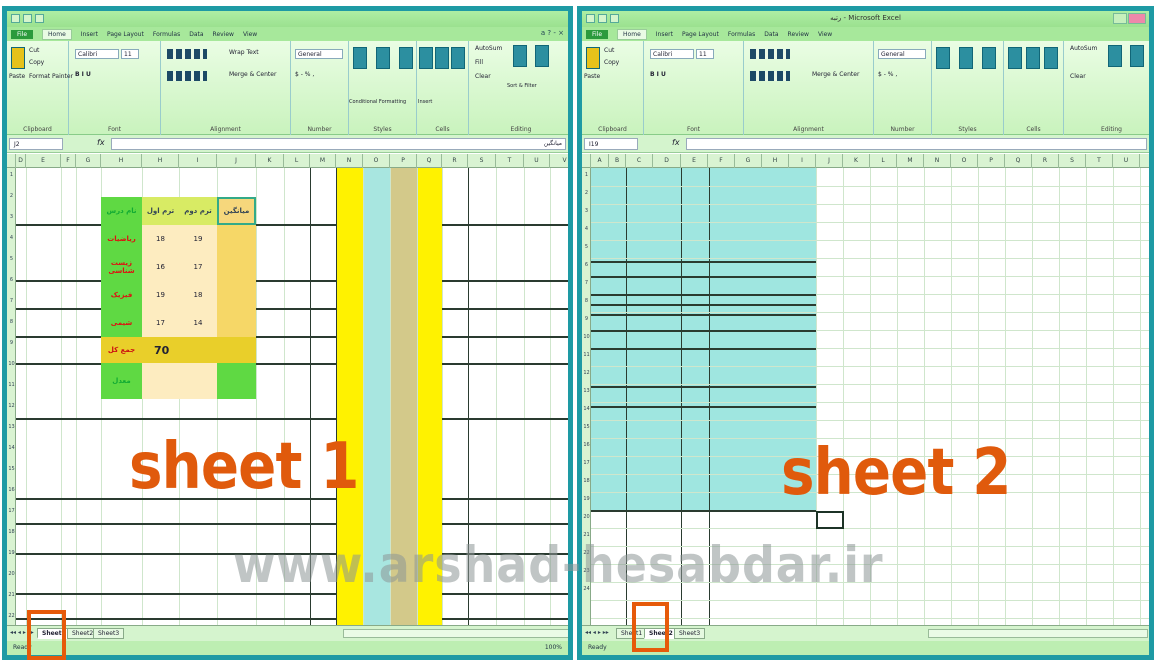 This screenshot has height=660, width=1156. What do you see at coordinates (1099, 161) in the screenshot?
I see `column-header: T` at bounding box center [1099, 161].